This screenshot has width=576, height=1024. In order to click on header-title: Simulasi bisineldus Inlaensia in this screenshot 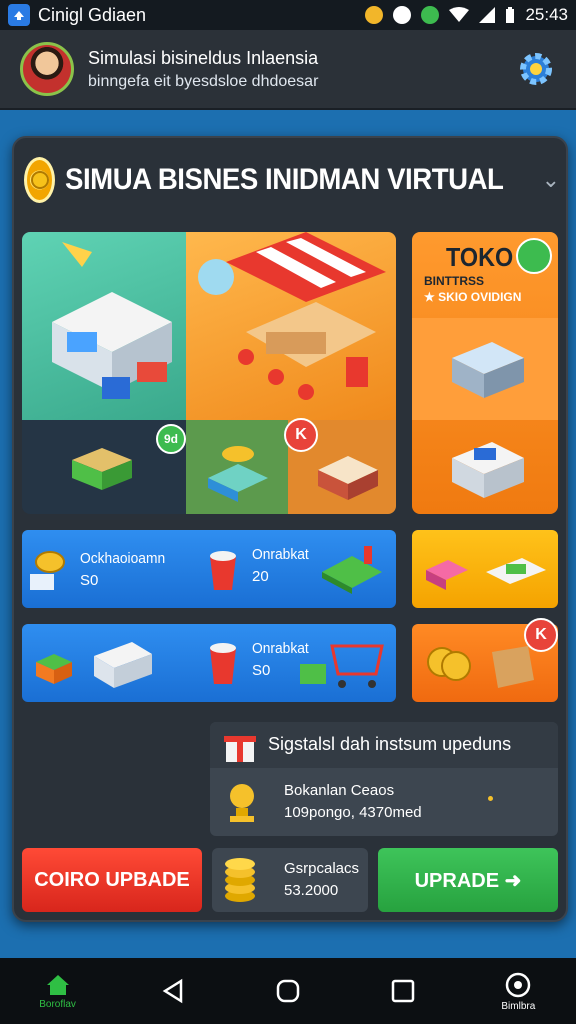, I will do `click(203, 57)`.